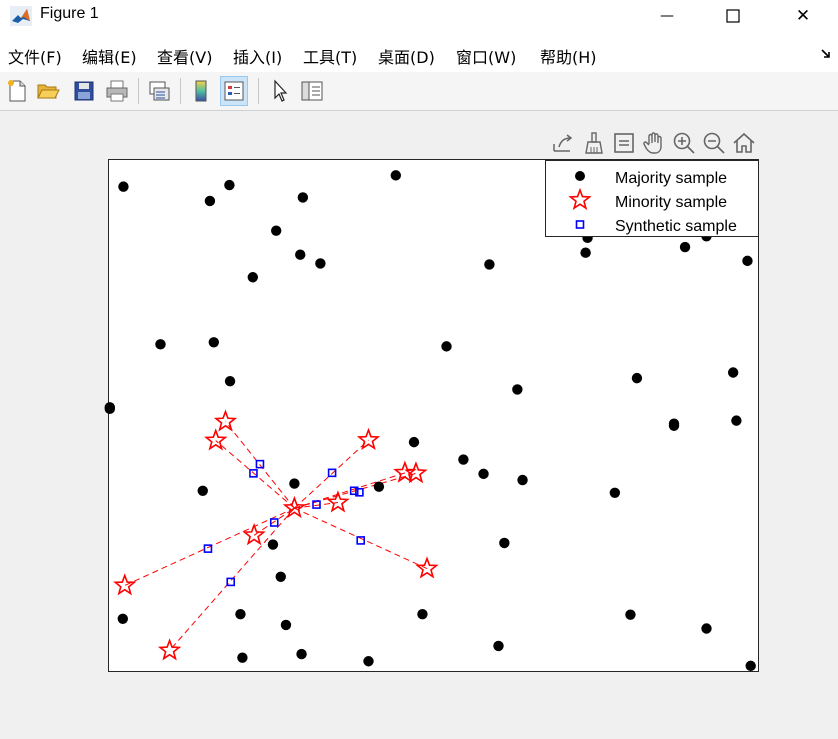 The image size is (838, 739). I want to click on legend-majority-label: Majority sample, so click(671, 178).